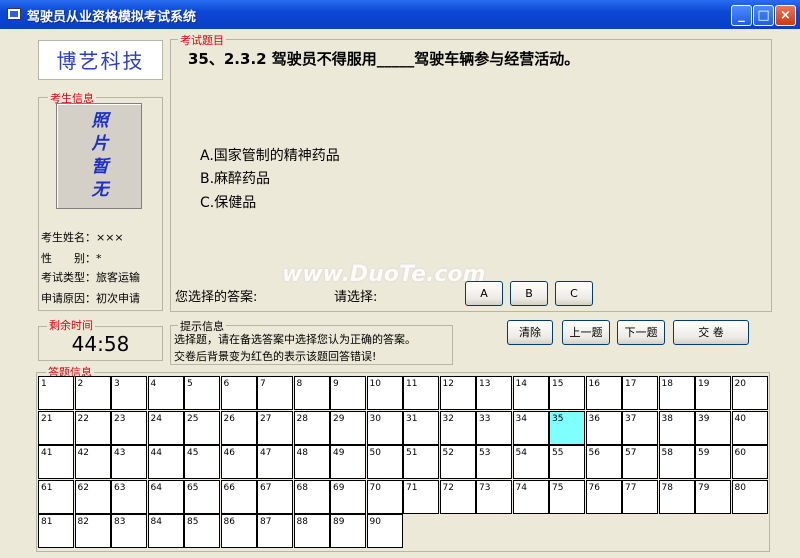 The width and height of the screenshot is (800, 558). I want to click on answer-cell: 29, so click(348, 427).